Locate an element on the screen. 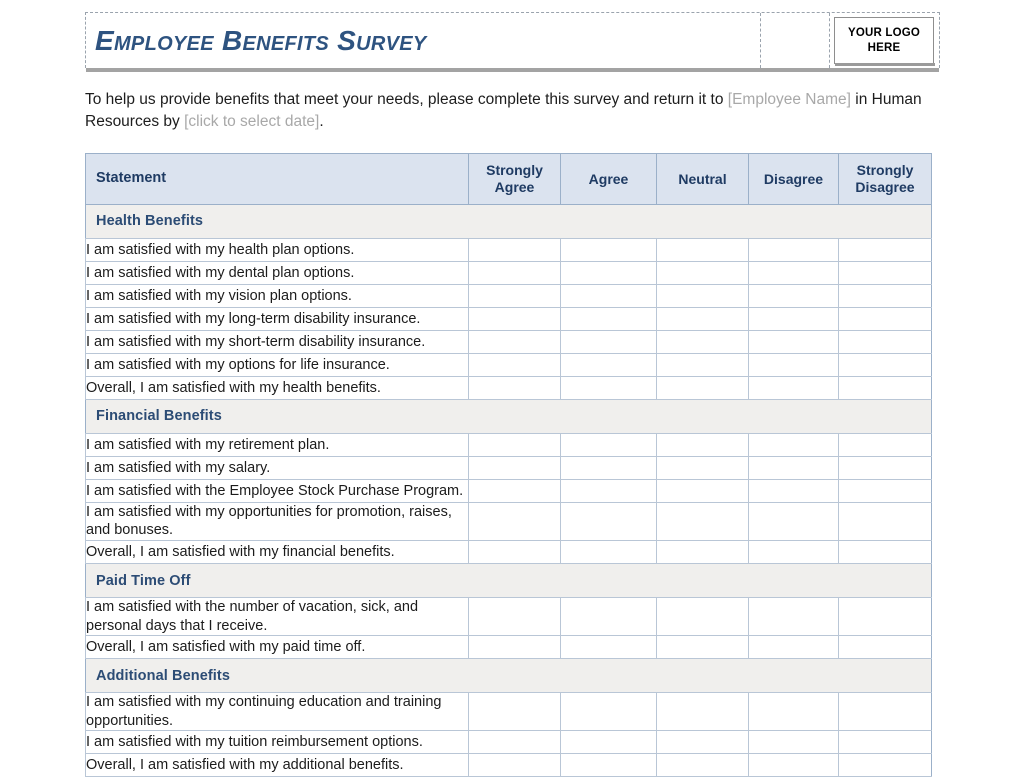 The image size is (1024, 777). section-header-cell: Financial Benefits is located at coordinates (508, 416).